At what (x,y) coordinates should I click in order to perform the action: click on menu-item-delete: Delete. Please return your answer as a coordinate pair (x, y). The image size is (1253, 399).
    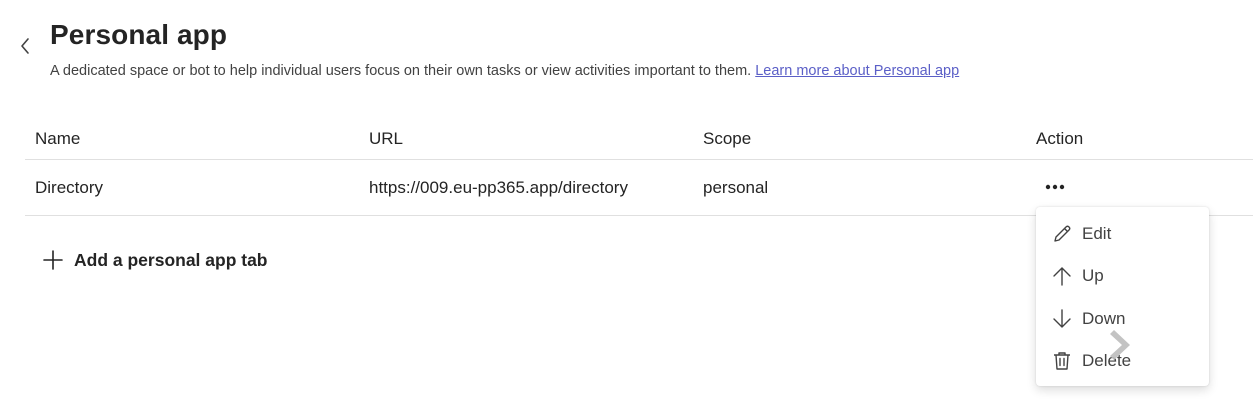
    Looking at the image, I should click on (1122, 361).